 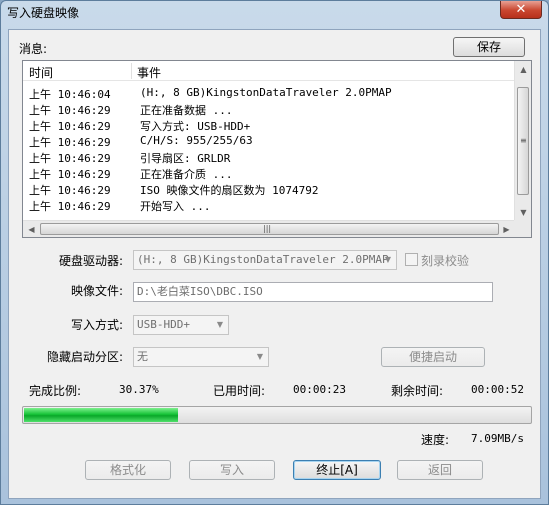 I want to click on grip-icon: ≡, so click(x=523, y=140).